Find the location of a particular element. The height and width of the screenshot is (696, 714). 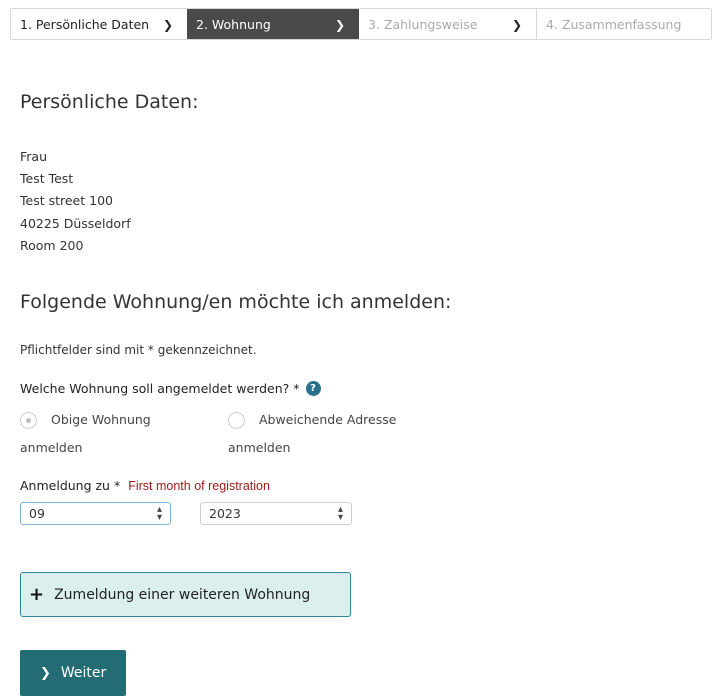

radio-label-line1: Abweichende Adresse is located at coordinates (328, 419).